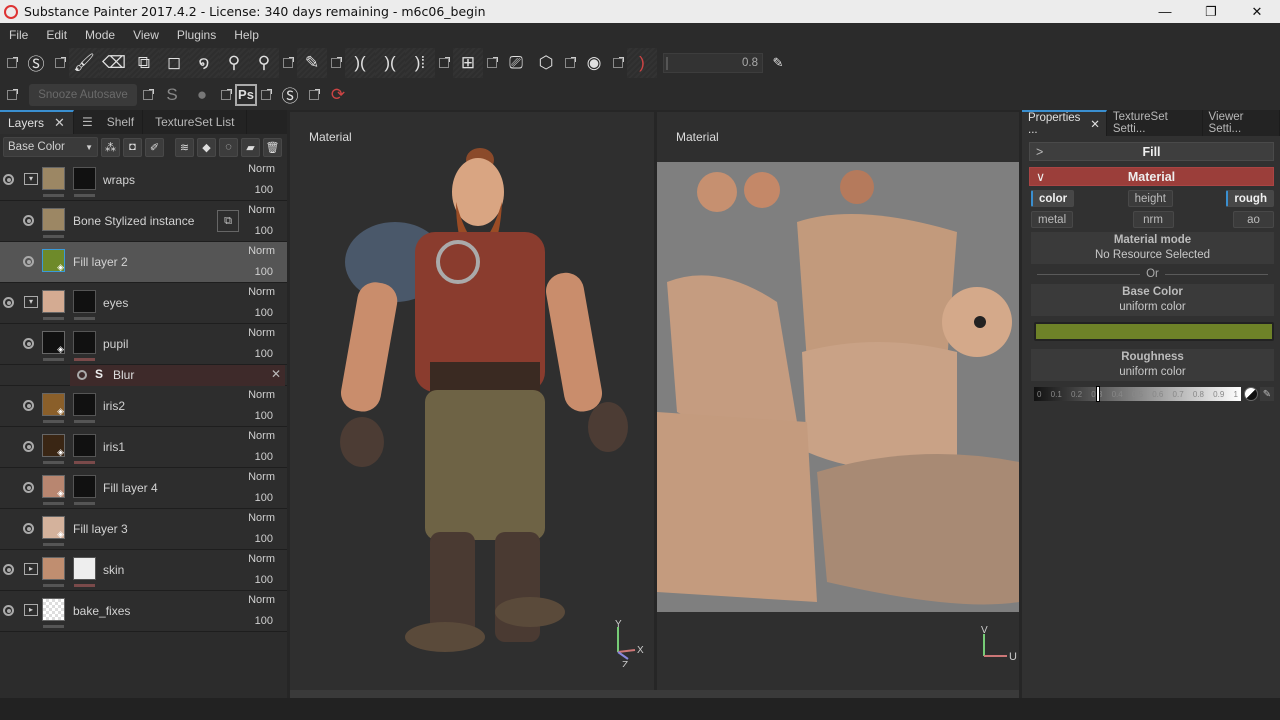 Image resolution: width=1280 pixels, height=720 pixels. I want to click on cube-icon: ⬡, so click(546, 63).